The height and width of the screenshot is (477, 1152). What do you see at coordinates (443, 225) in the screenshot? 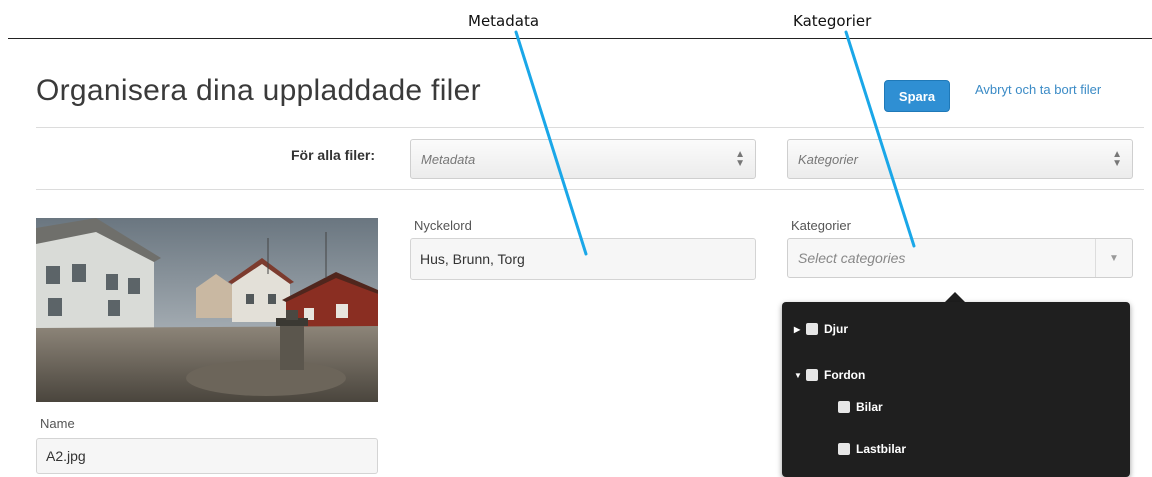
I see `keywords-label: Nyckelord` at bounding box center [443, 225].